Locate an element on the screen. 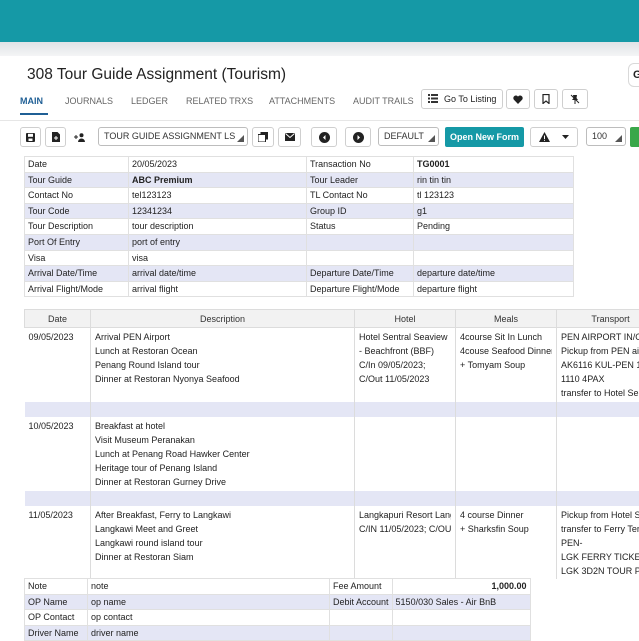 This screenshot has width=639, height=641. page-title: 308 Tour Guide Assignment (Tourism) is located at coordinates (156, 75).